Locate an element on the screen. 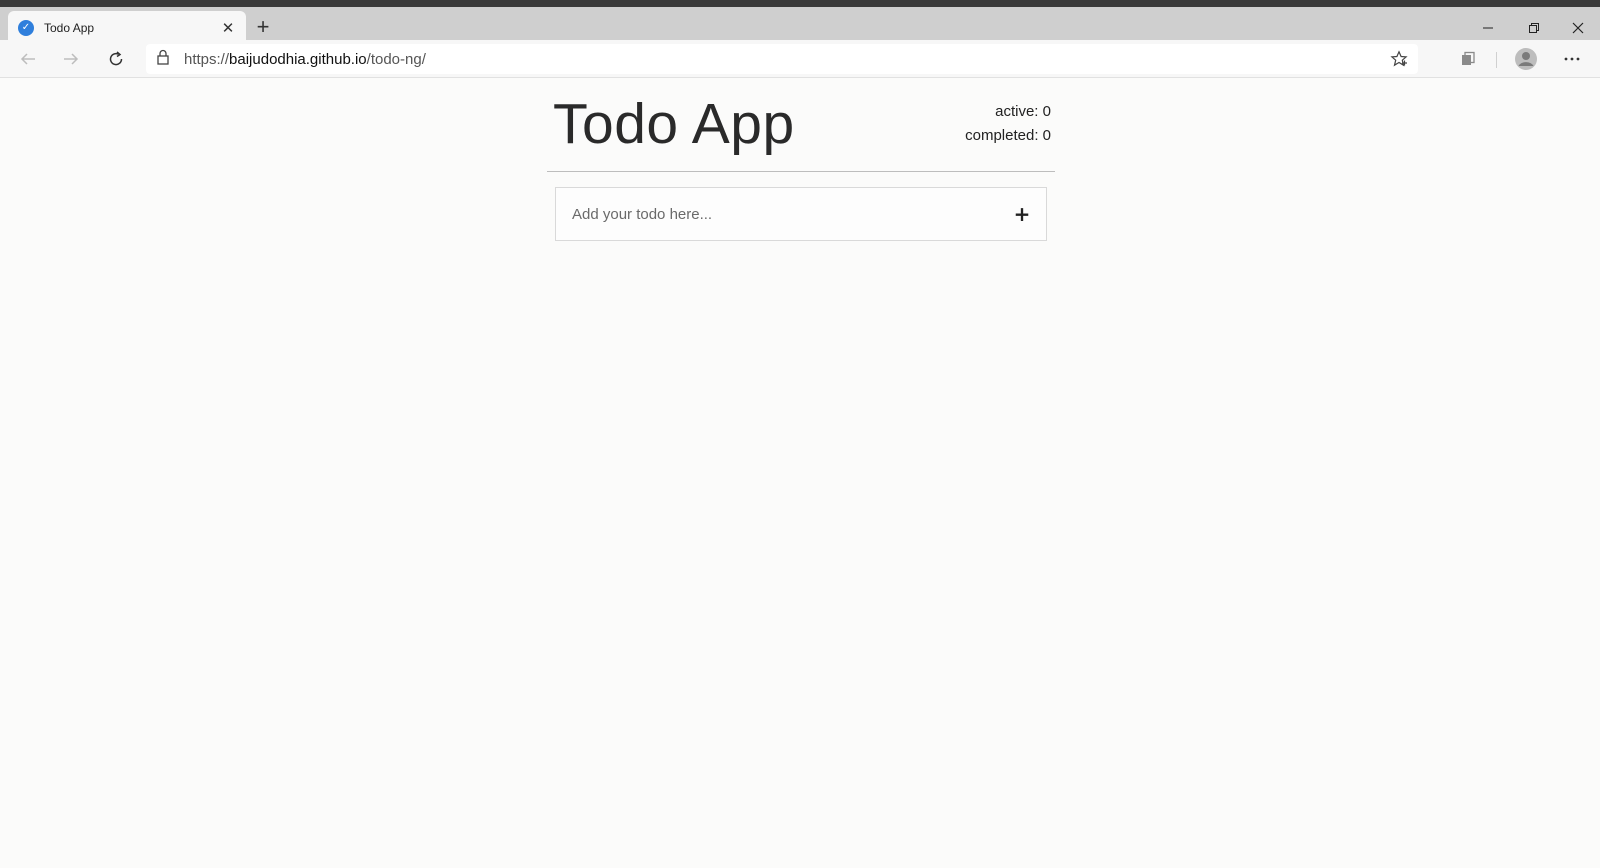 This screenshot has width=1600, height=868. todo-input-group: + is located at coordinates (801, 214).